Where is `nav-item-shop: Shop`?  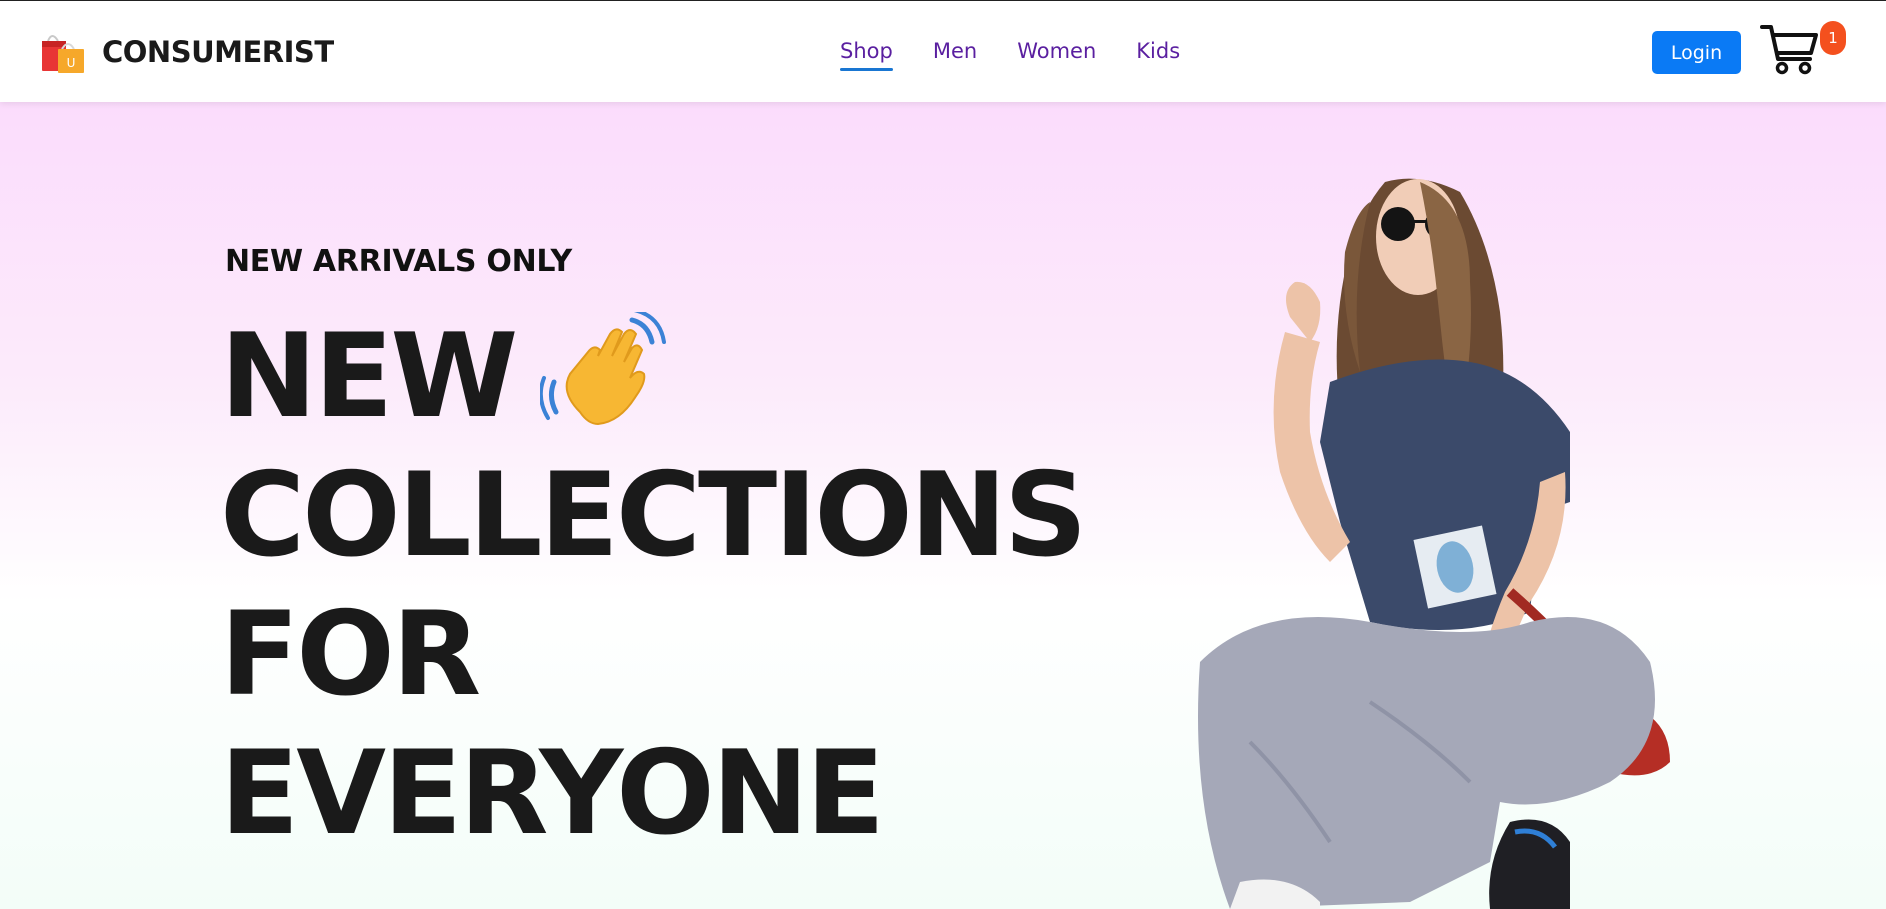
nav-item-shop: Shop is located at coordinates (866, 55).